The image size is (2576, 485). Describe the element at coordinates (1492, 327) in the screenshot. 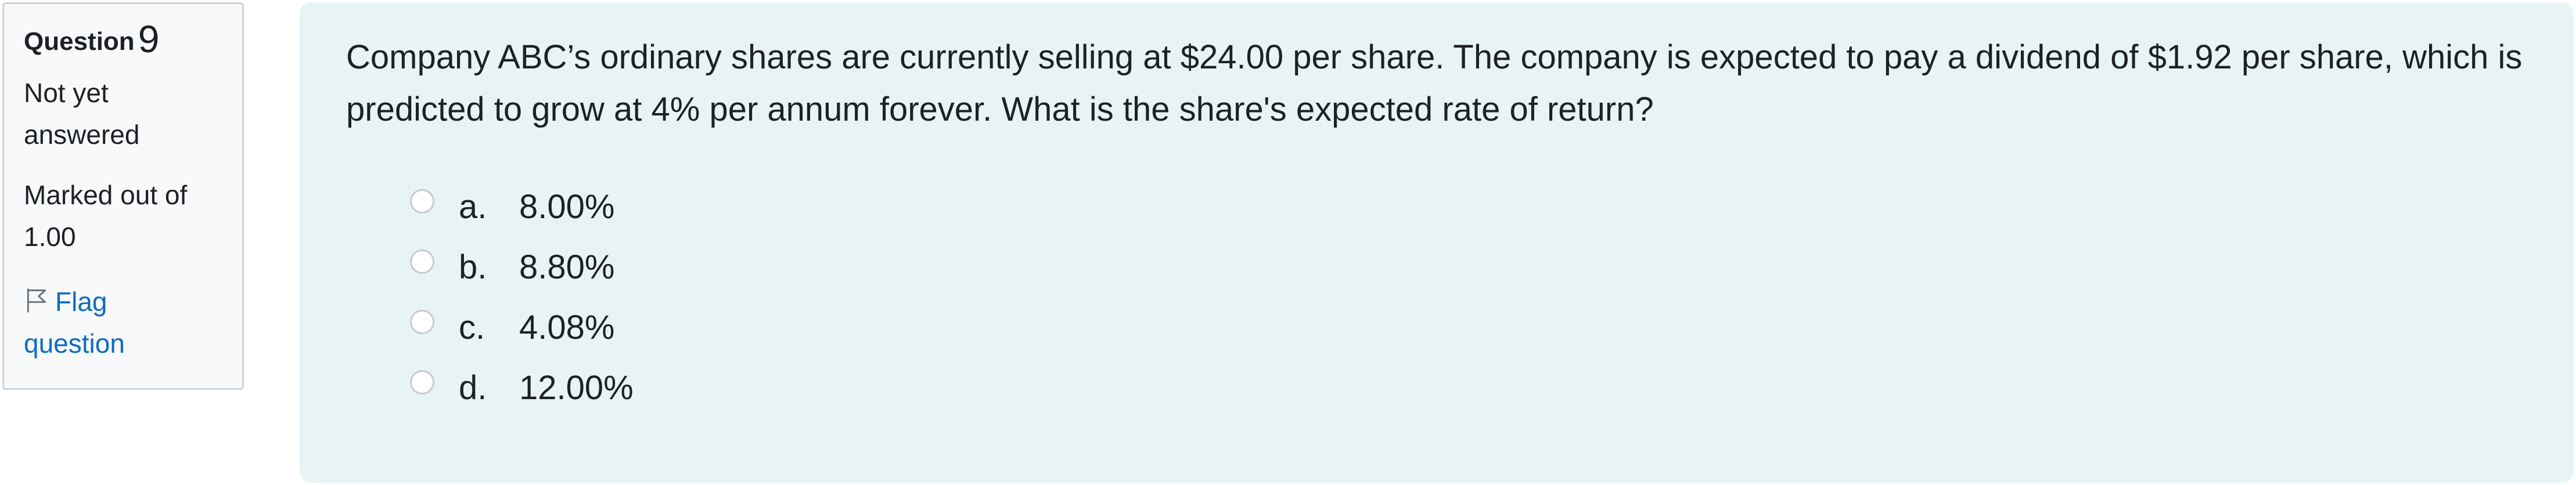

I see `answer-option-c: c. 4.08%` at that location.